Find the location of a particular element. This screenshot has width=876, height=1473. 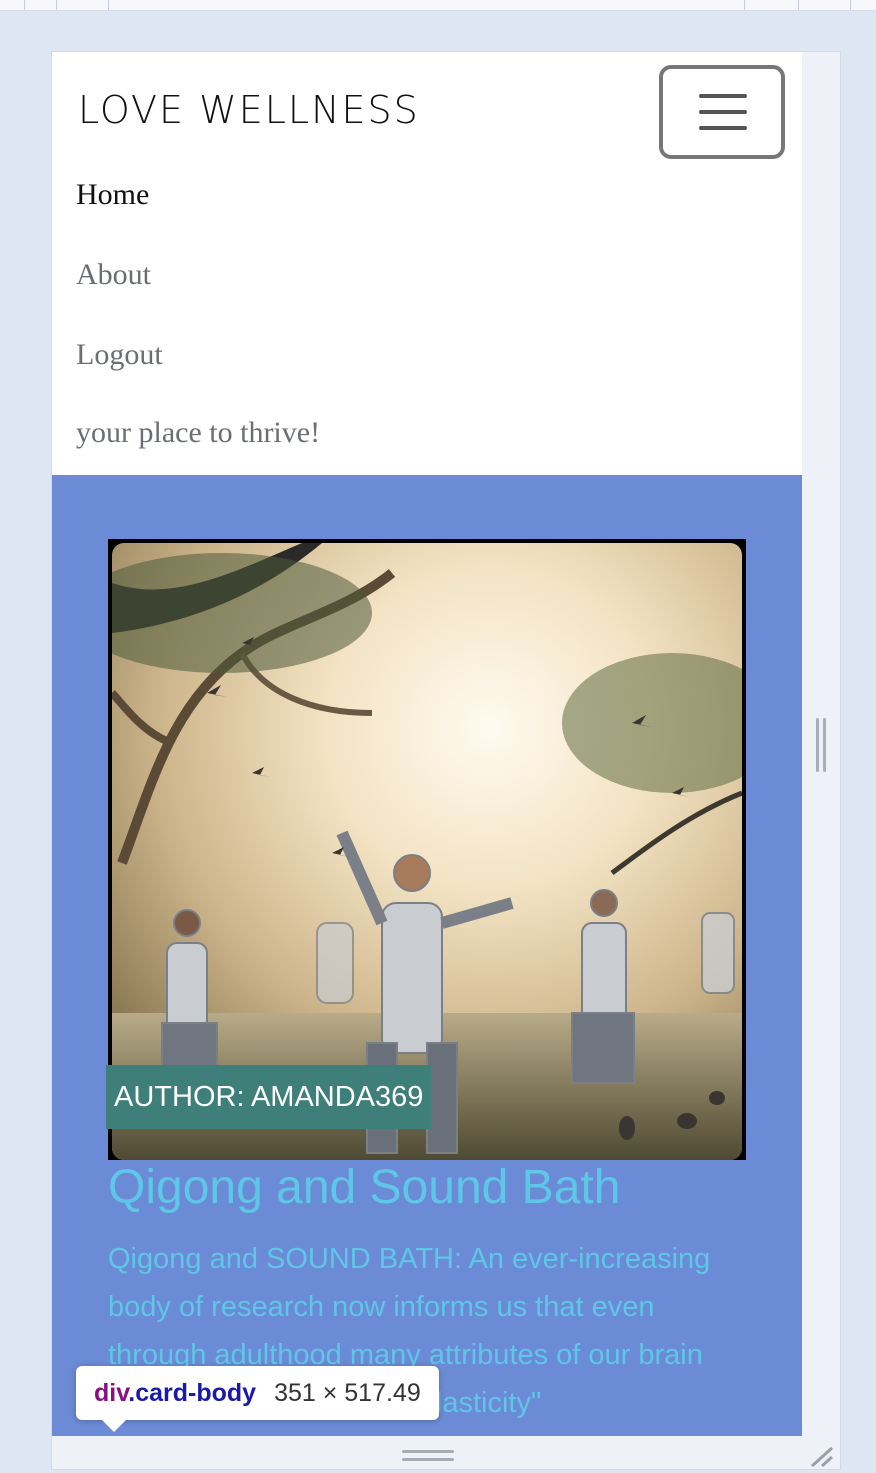

devtools-top-ruler is located at coordinates (438, 5).